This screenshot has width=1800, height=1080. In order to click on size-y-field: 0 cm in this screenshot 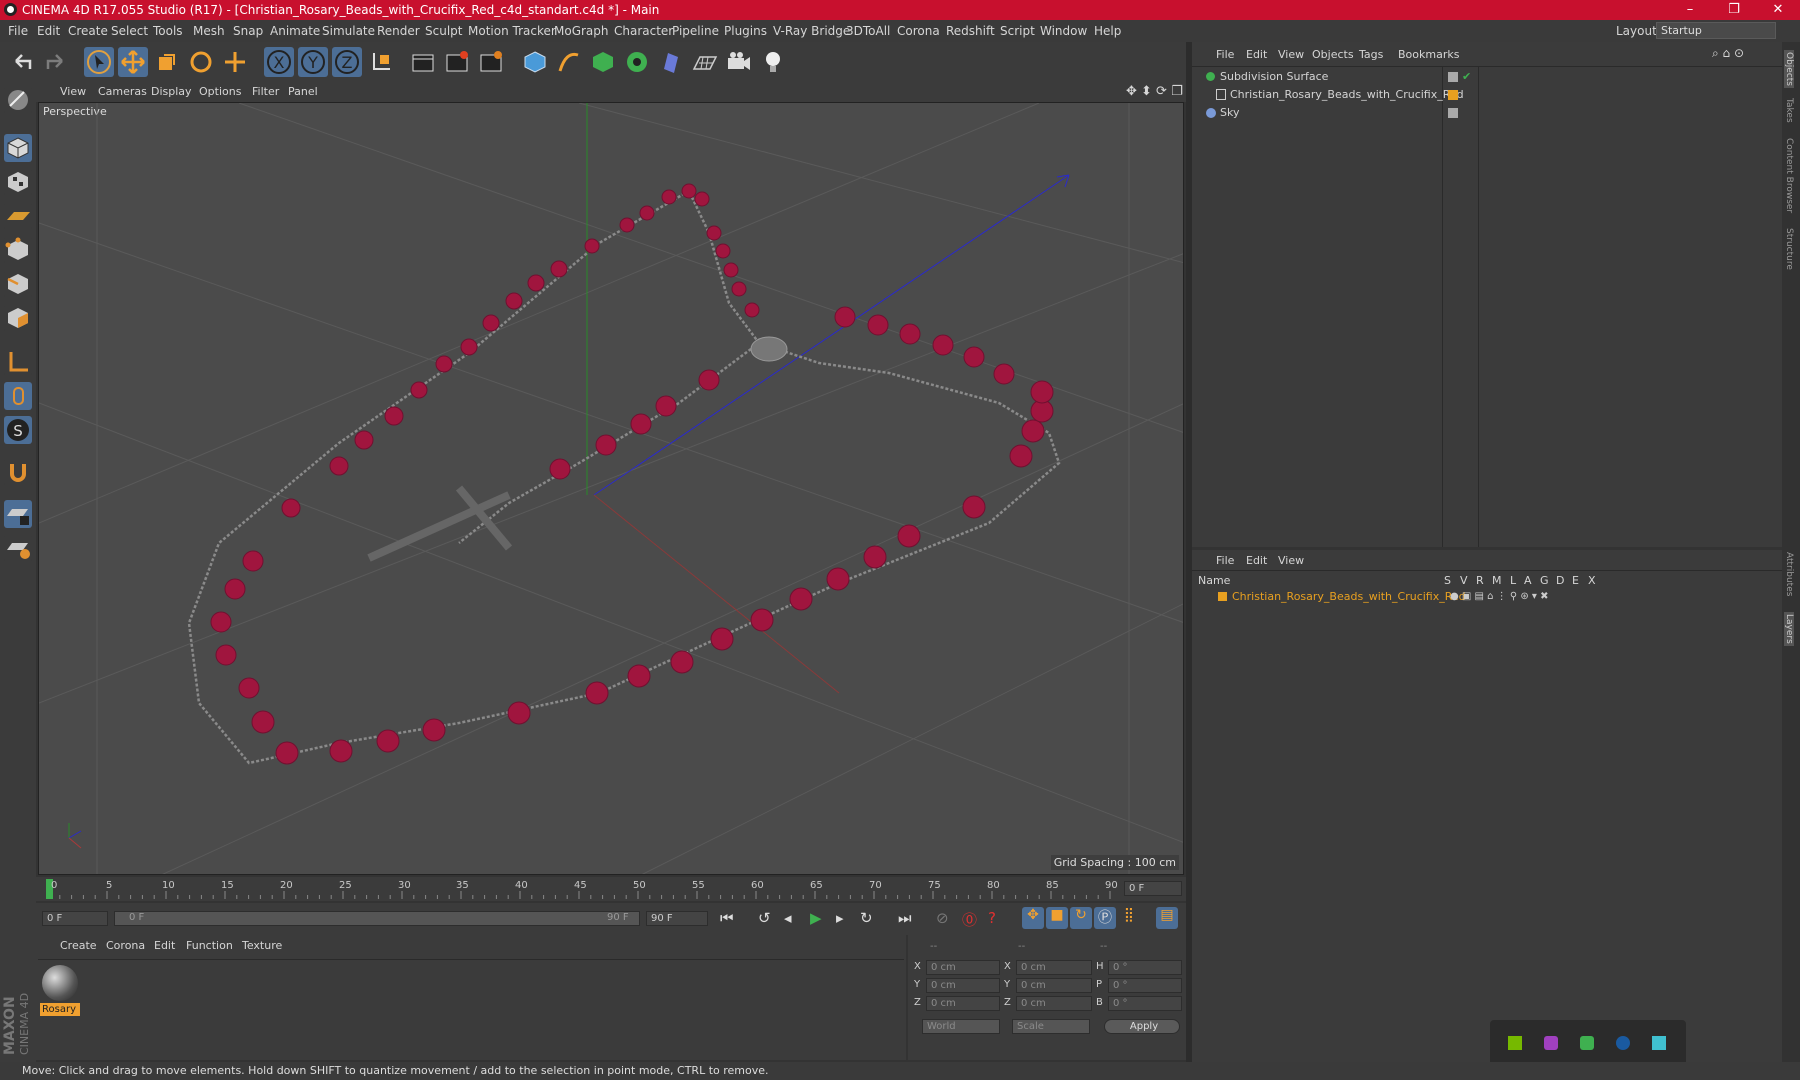, I will do `click(1054, 985)`.